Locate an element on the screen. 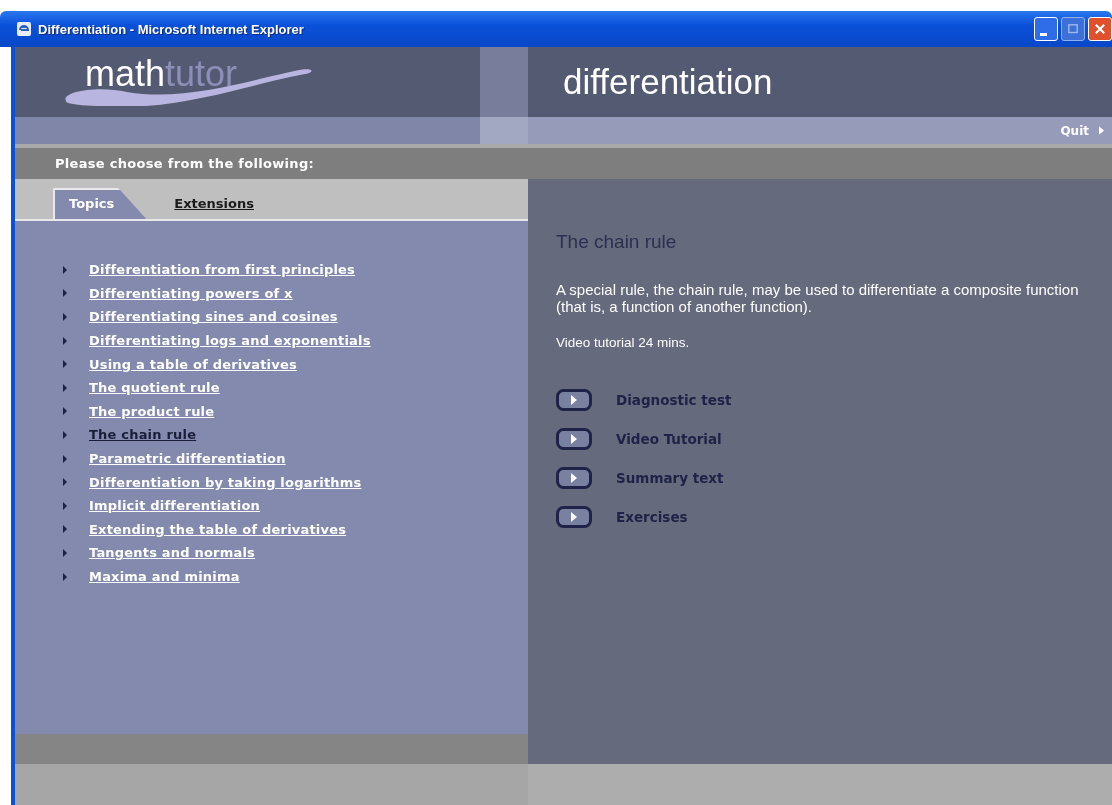 The height and width of the screenshot is (805, 1112). duration-text: Video tutorial 24 mins. is located at coordinates (623, 342).